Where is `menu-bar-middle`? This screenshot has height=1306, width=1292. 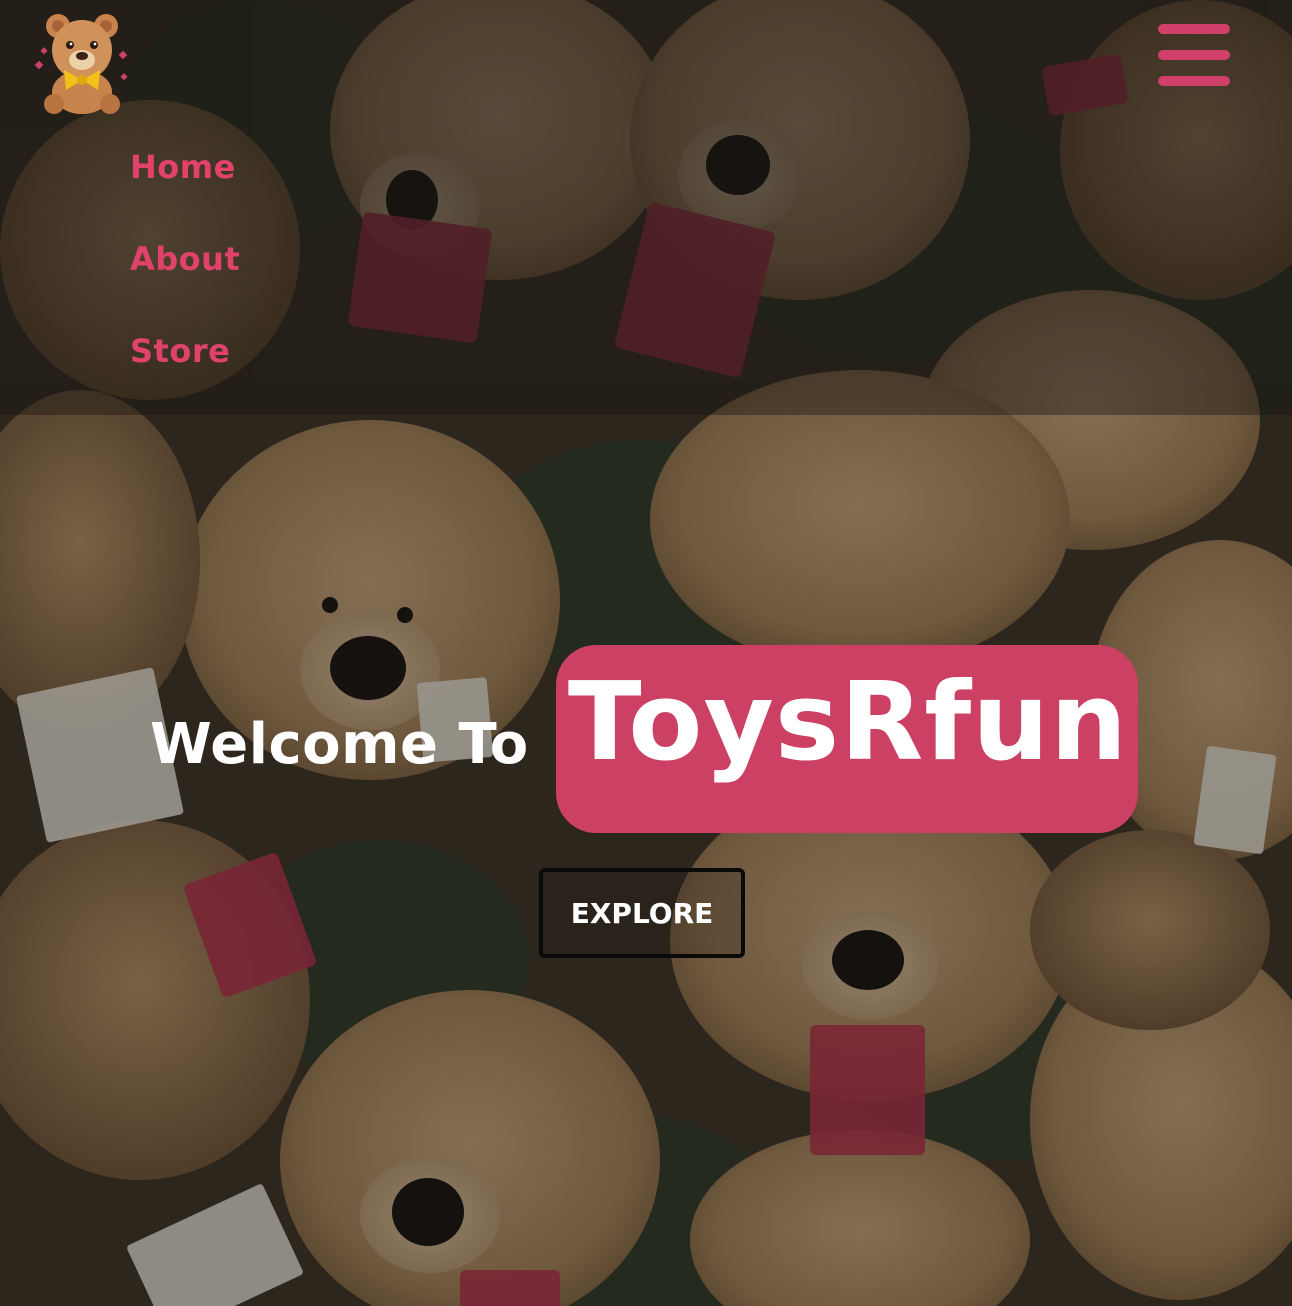
menu-bar-middle is located at coordinates (1194, 55).